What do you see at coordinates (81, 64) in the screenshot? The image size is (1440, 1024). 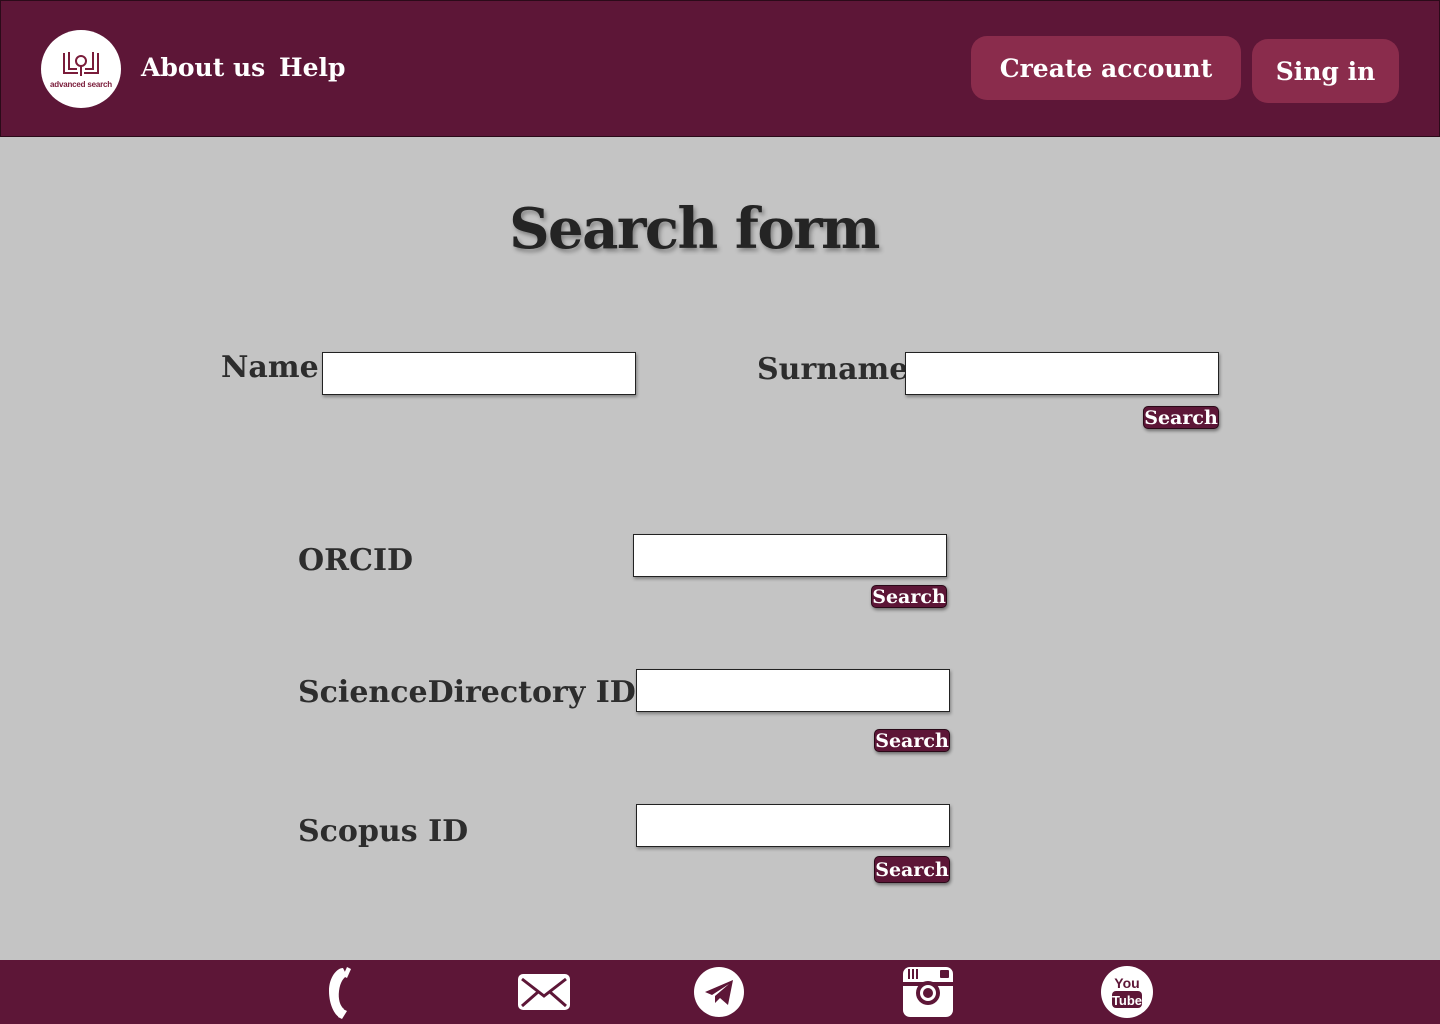 I see `book-search-icon` at bounding box center [81, 64].